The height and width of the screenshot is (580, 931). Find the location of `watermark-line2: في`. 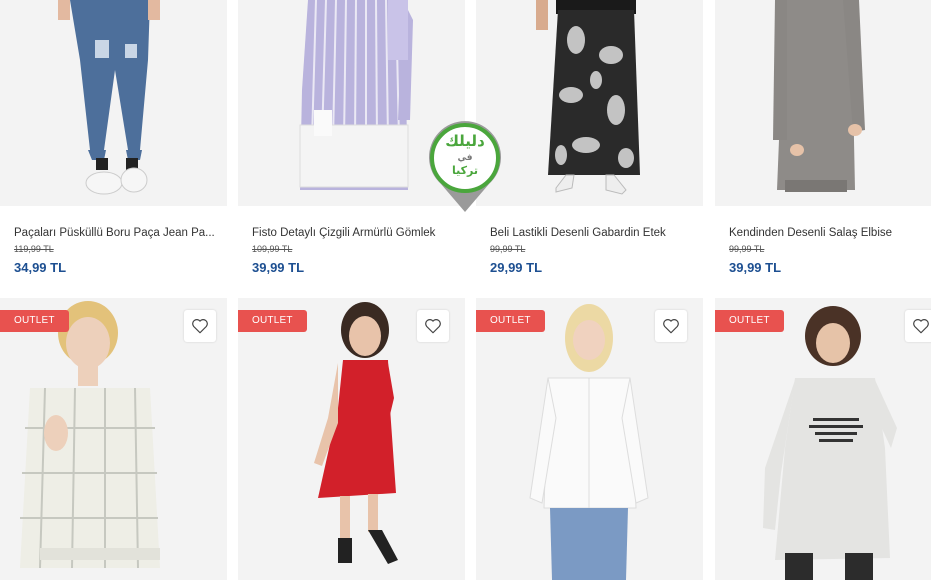

watermark-line2: في is located at coordinates (465, 158).